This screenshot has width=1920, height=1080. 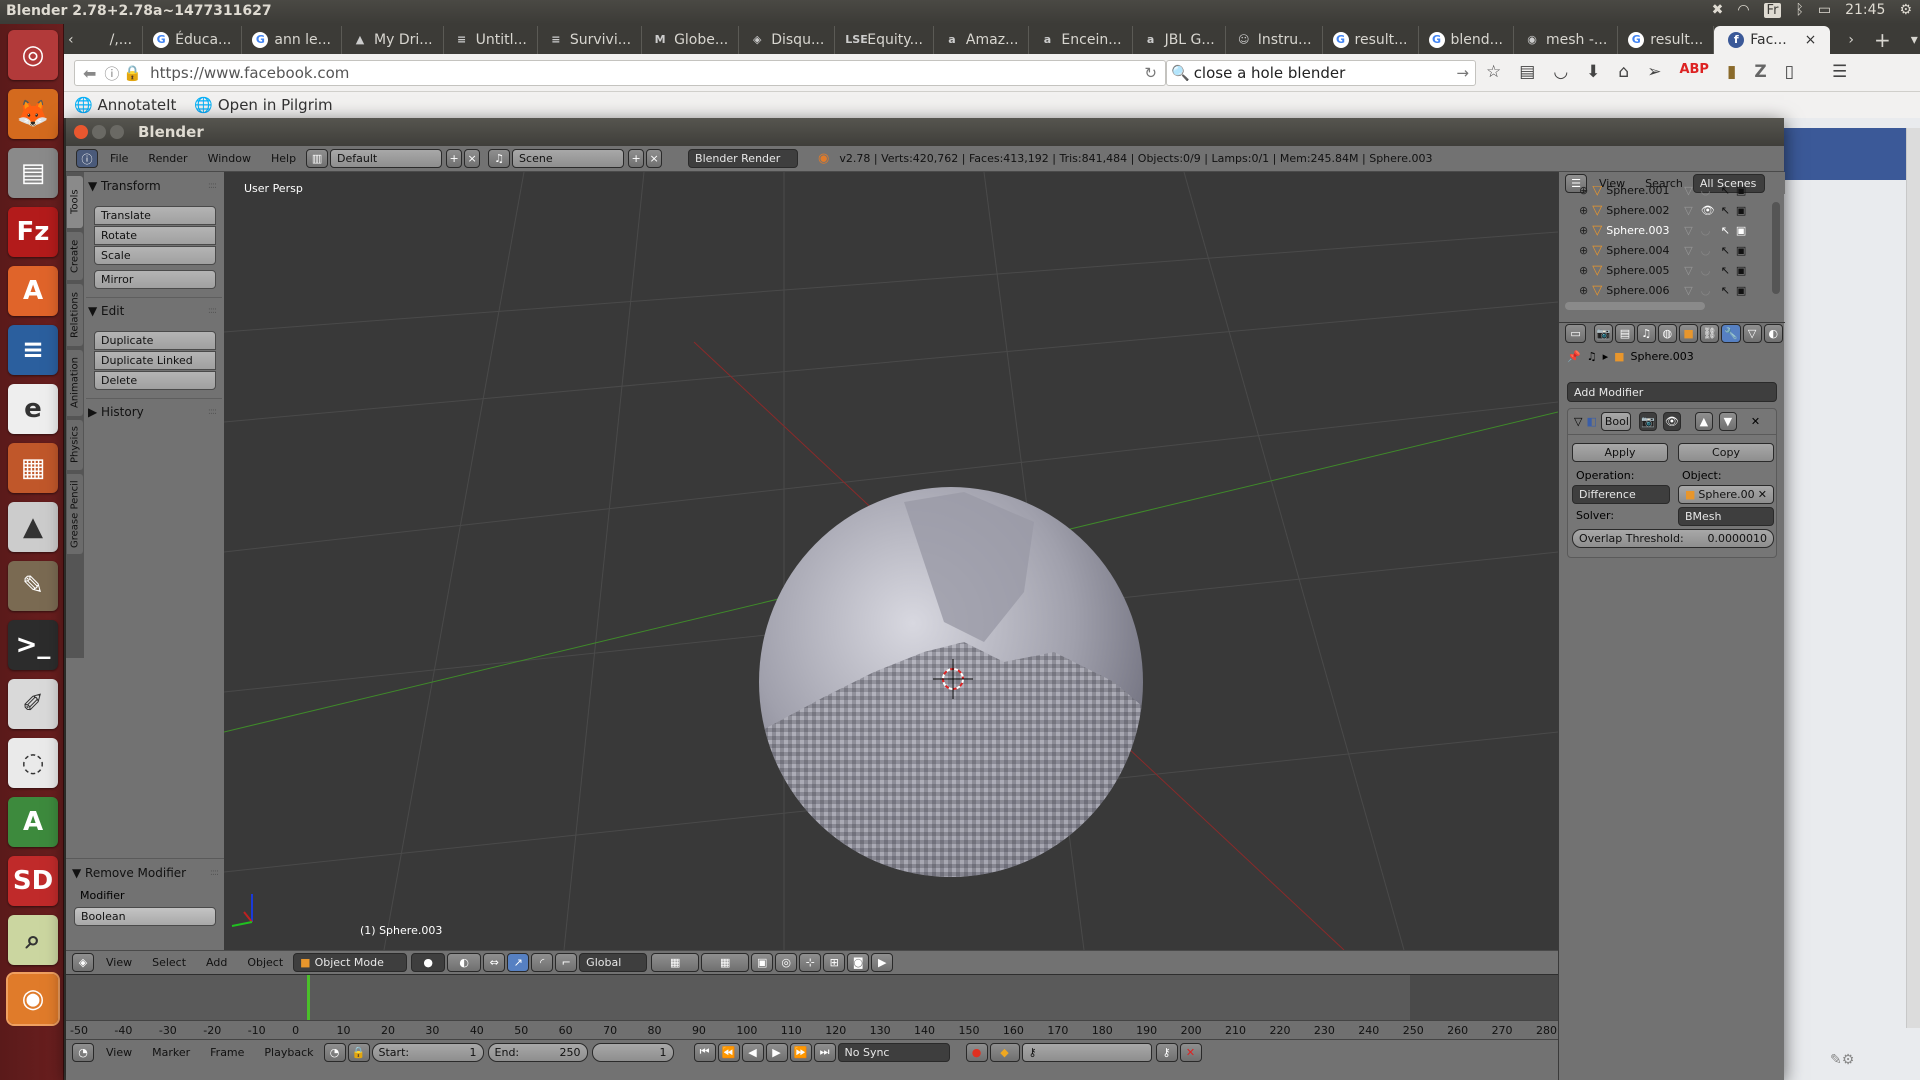 I want to click on snap-element-icon: ⊹, so click(x=810, y=962).